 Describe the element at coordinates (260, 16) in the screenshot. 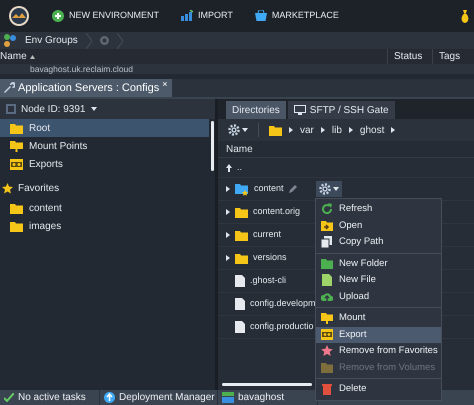

I see `basket-icon` at that location.